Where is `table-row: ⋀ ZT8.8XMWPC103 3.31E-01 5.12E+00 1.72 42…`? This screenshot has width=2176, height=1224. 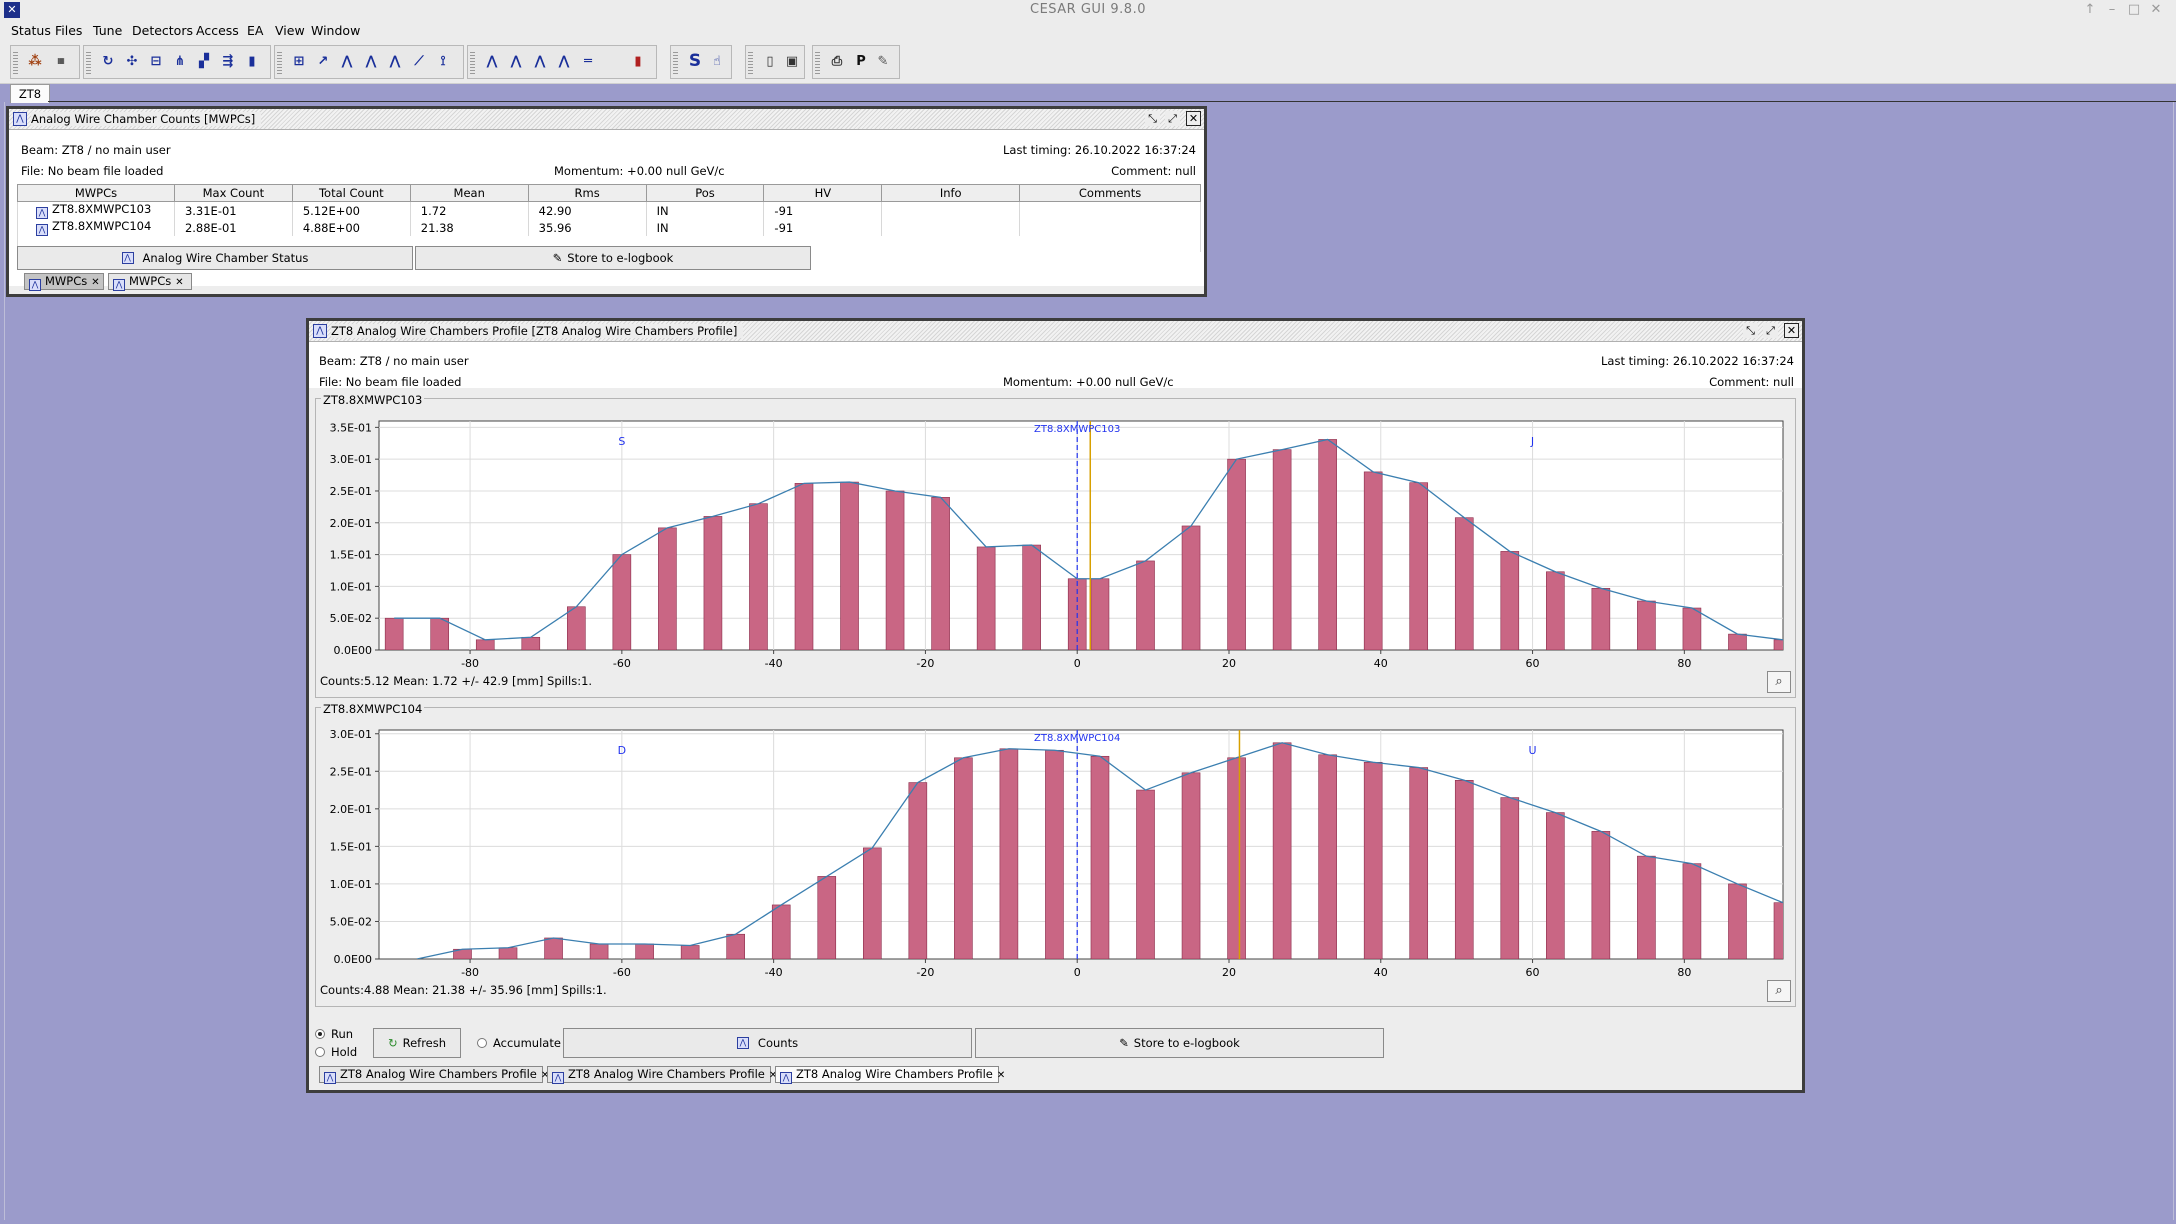 table-row: ⋀ ZT8.8XMWPC103 3.31E-01 5.12E+00 1.72 42… is located at coordinates (609, 210).